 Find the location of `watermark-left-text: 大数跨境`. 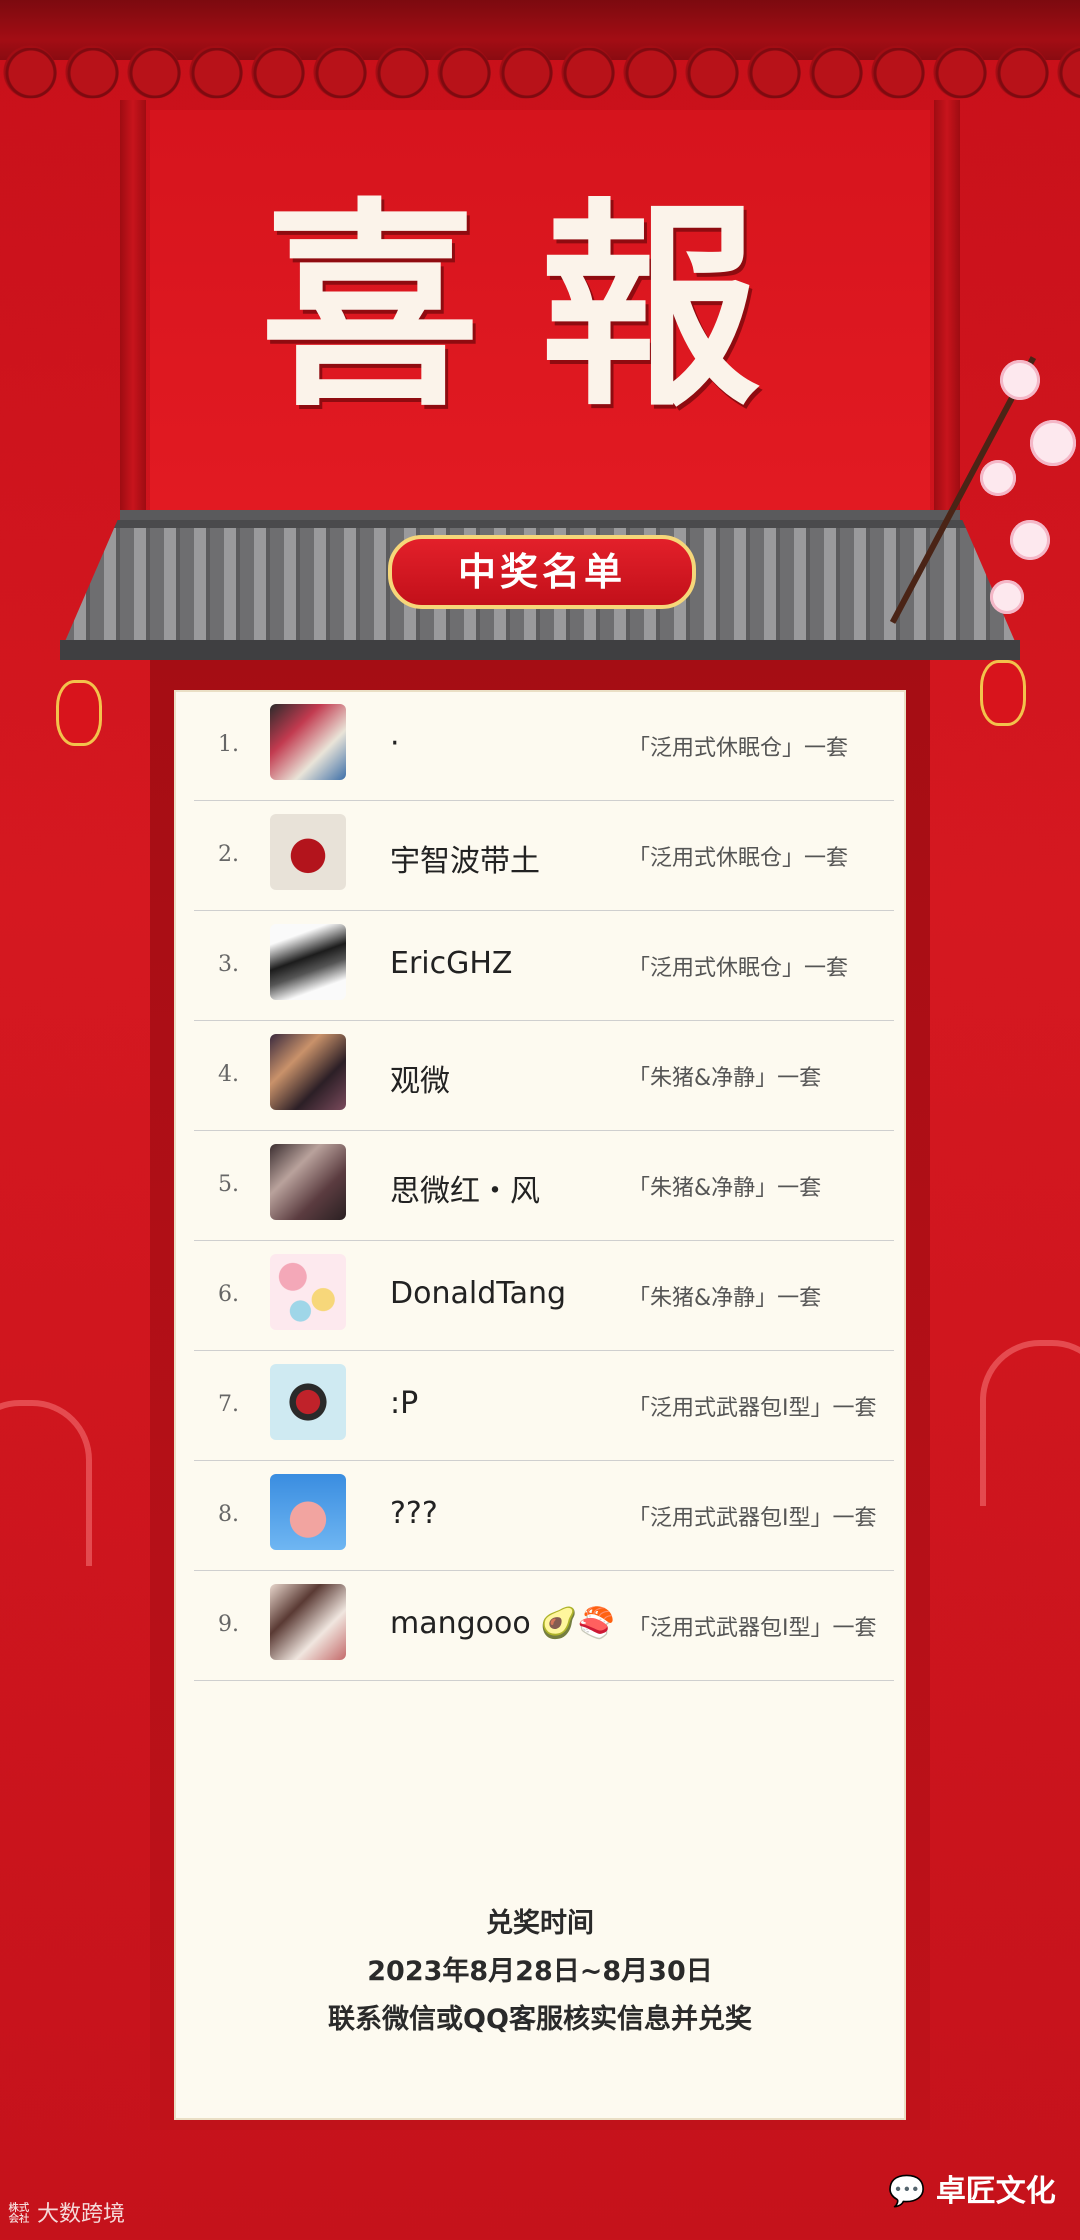

watermark-left-text: 大数跨境 is located at coordinates (81, 2214).